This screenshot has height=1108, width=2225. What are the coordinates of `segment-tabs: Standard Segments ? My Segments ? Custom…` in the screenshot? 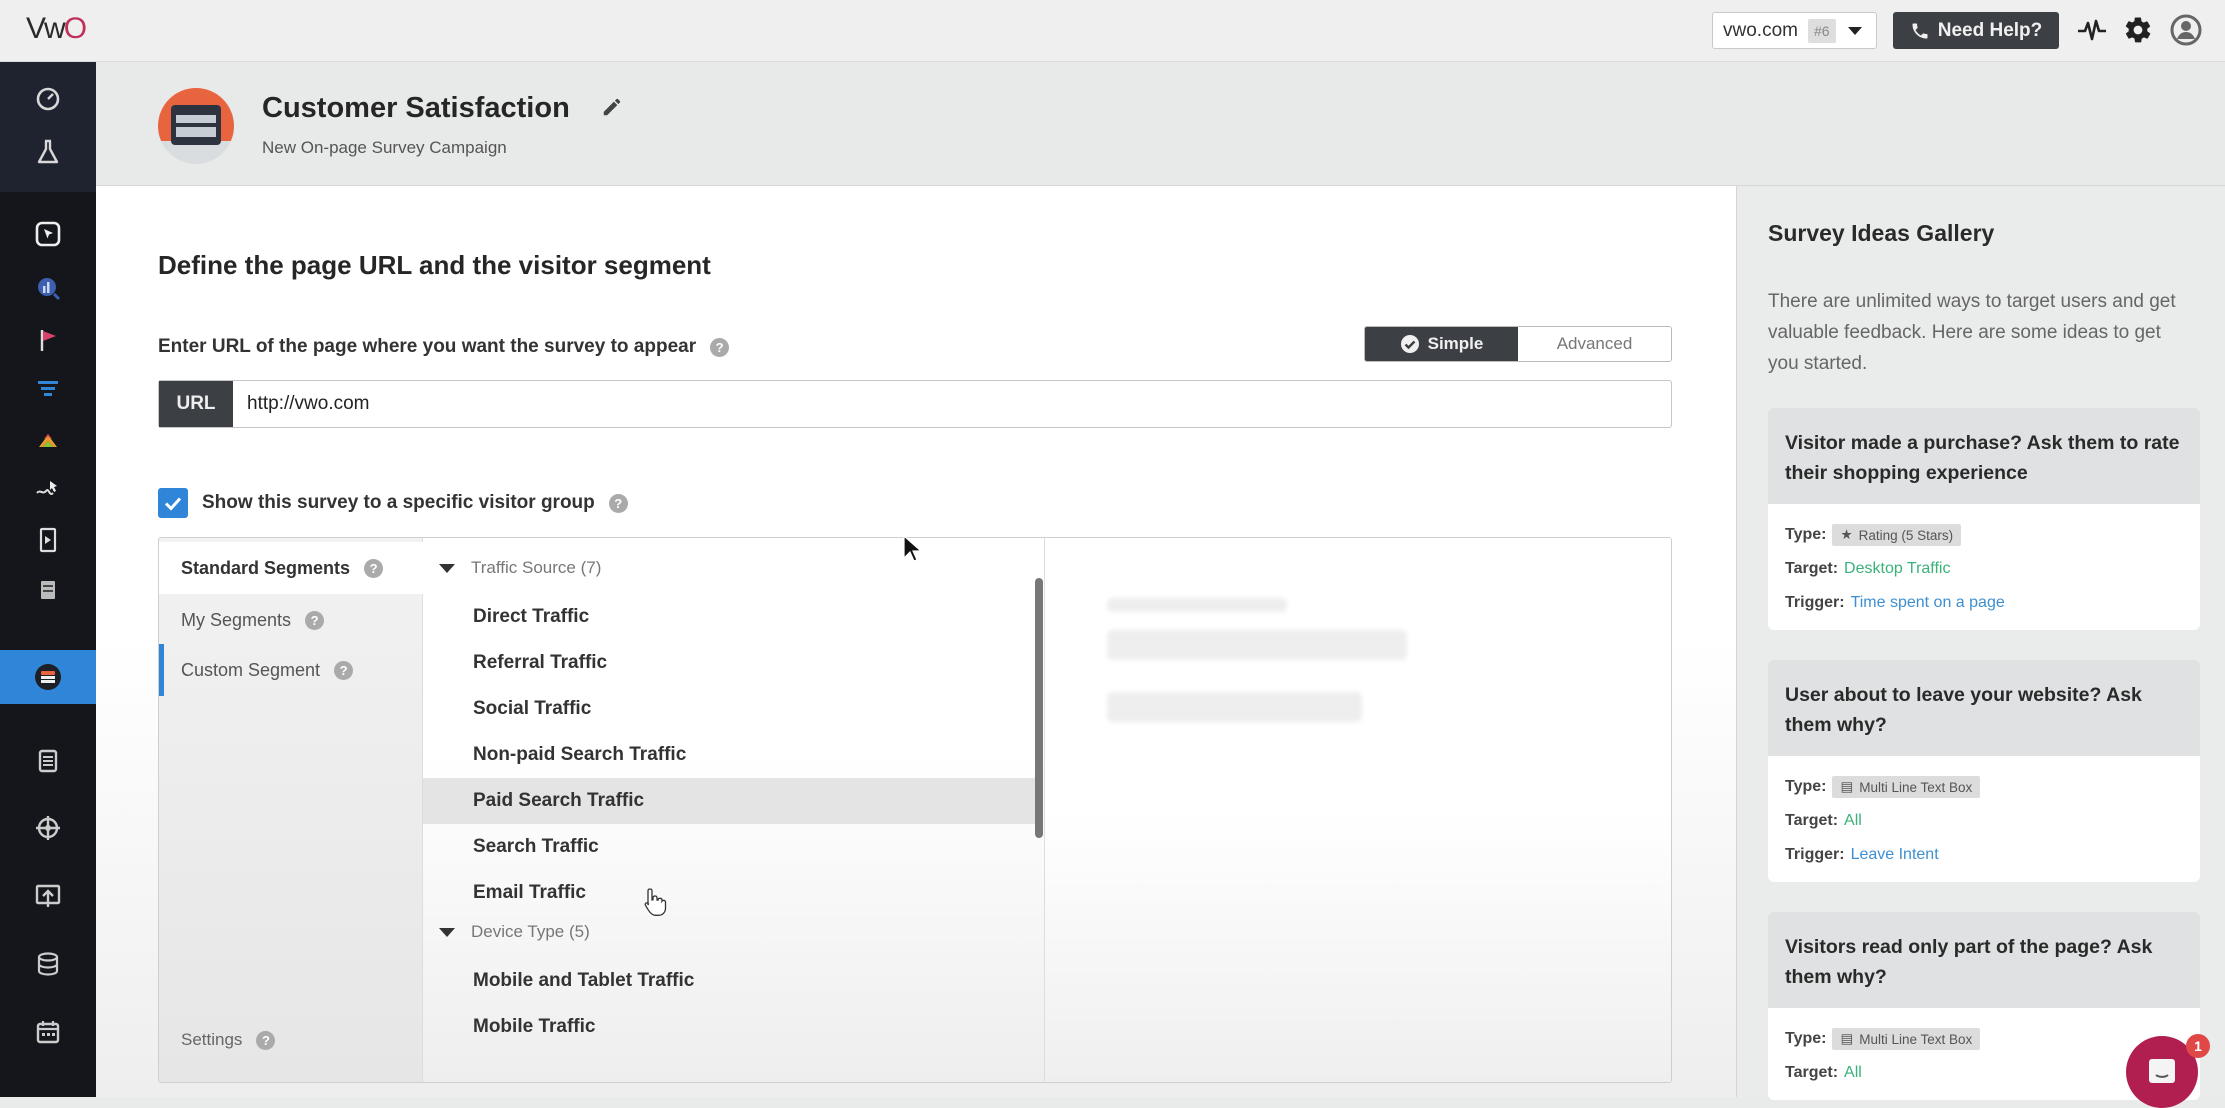 It's located at (291, 810).